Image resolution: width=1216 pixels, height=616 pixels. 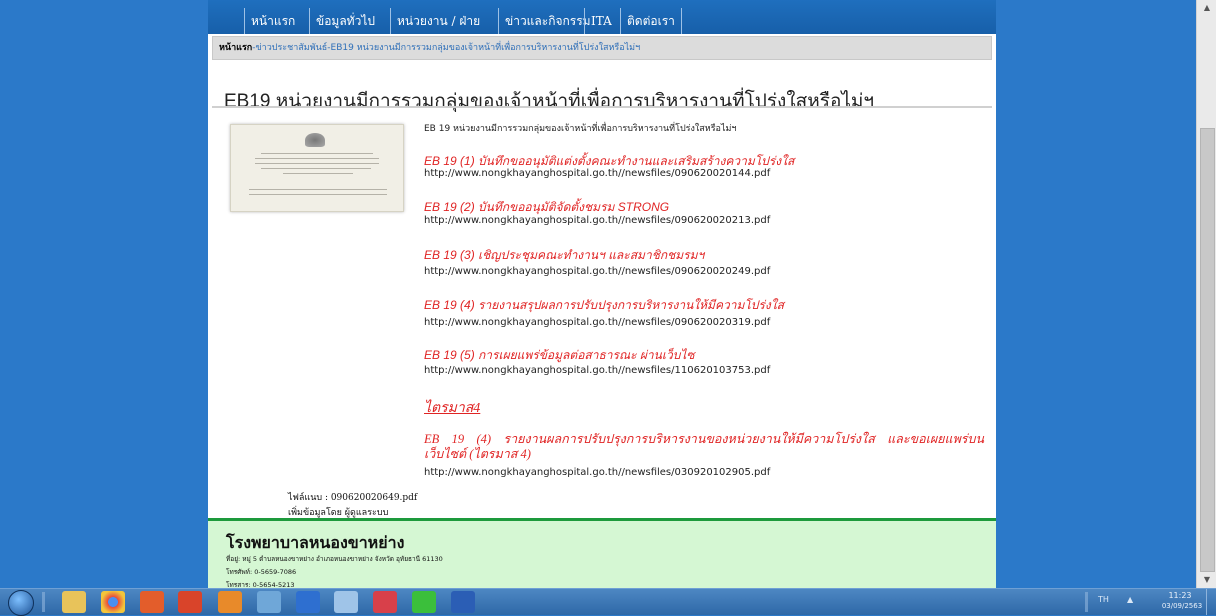 What do you see at coordinates (1180, 595) in the screenshot?
I see `clock-time: 11:23` at bounding box center [1180, 595].